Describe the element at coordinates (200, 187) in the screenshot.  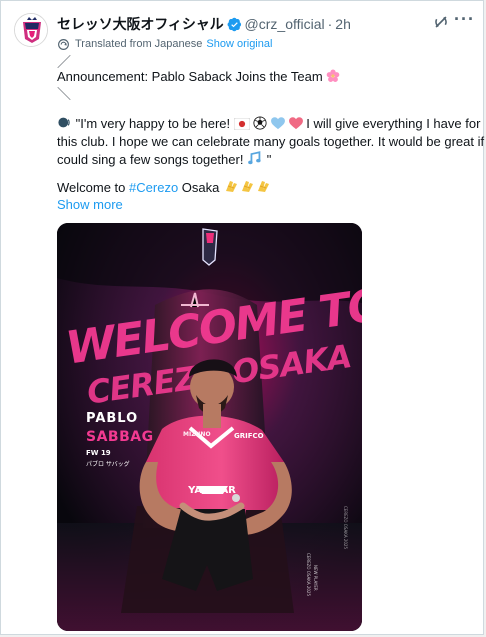
I see `welcome-suffix: Osaka` at that location.